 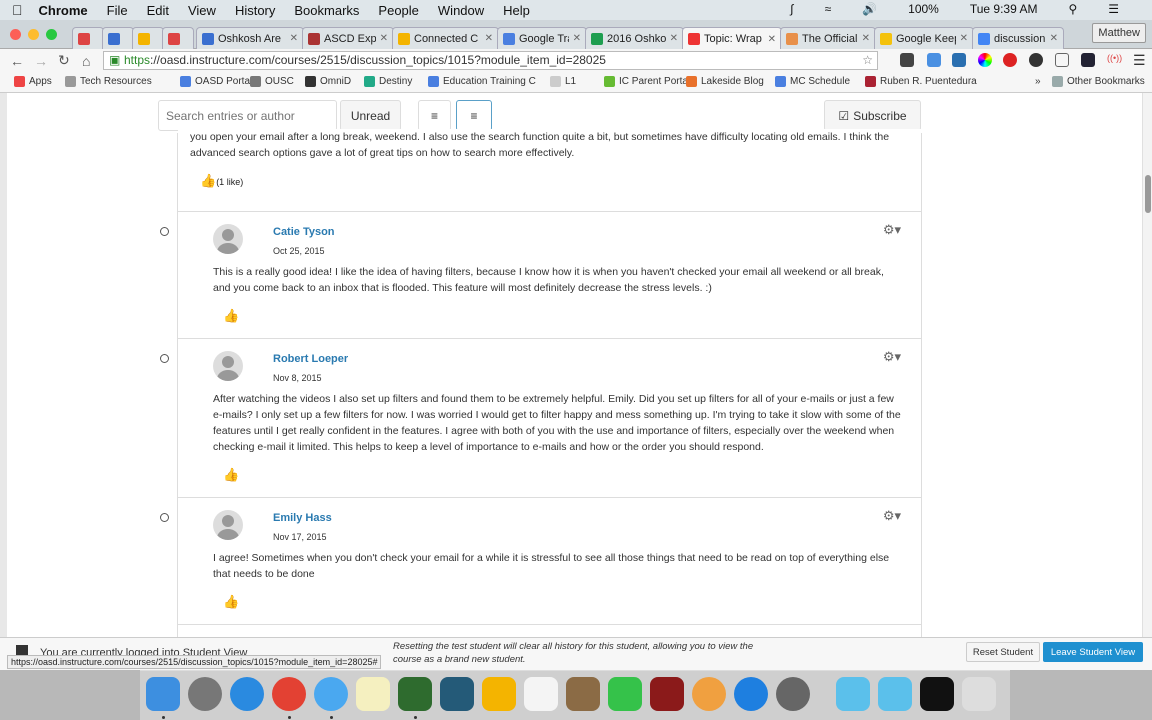 I want to click on downloads-folder-icon, so click(x=895, y=694).